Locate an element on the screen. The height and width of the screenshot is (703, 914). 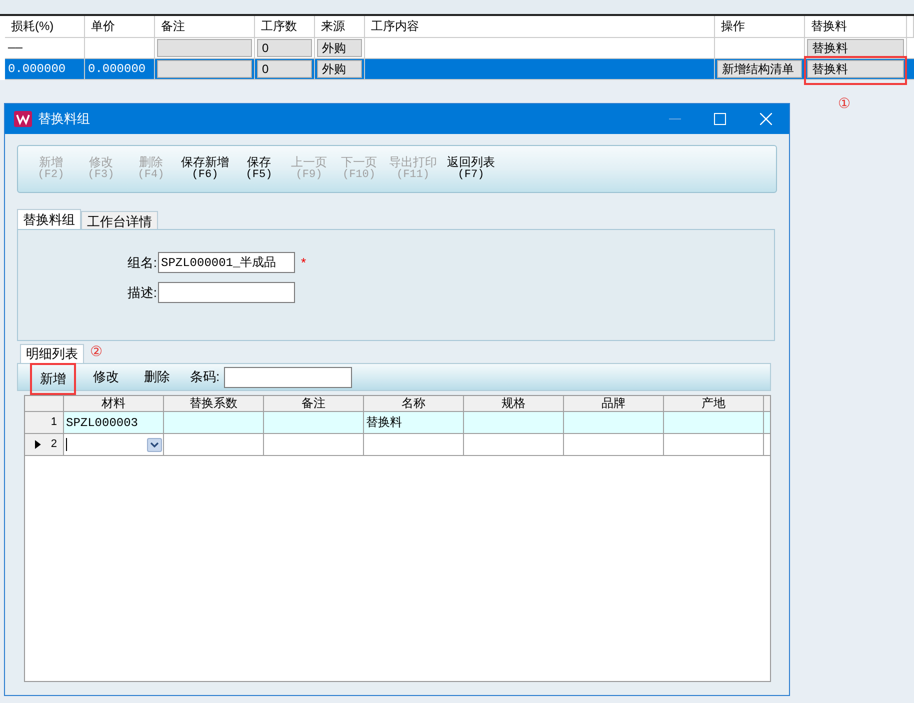
tab: 工作台详情 is located at coordinates (119, 220).